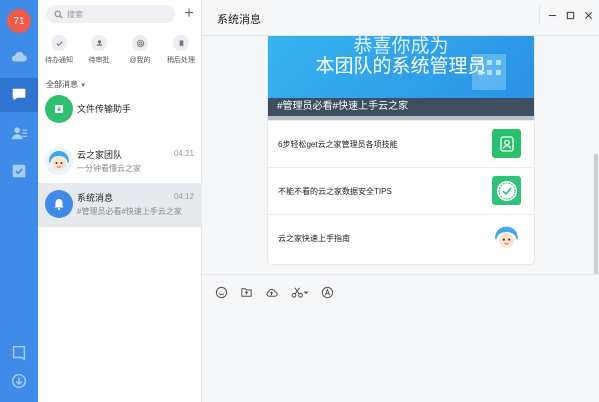 The width and height of the screenshot is (599, 402). What do you see at coordinates (19, 21) in the screenshot?
I see `user-avatar: 71` at bounding box center [19, 21].